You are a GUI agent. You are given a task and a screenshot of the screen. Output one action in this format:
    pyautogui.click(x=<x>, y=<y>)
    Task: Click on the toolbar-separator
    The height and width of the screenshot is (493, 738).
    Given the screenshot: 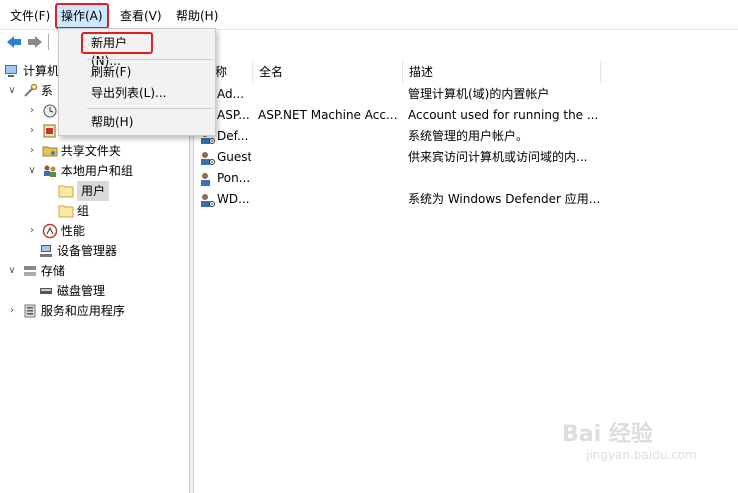 What is the action you would take?
    pyautogui.click(x=48, y=42)
    